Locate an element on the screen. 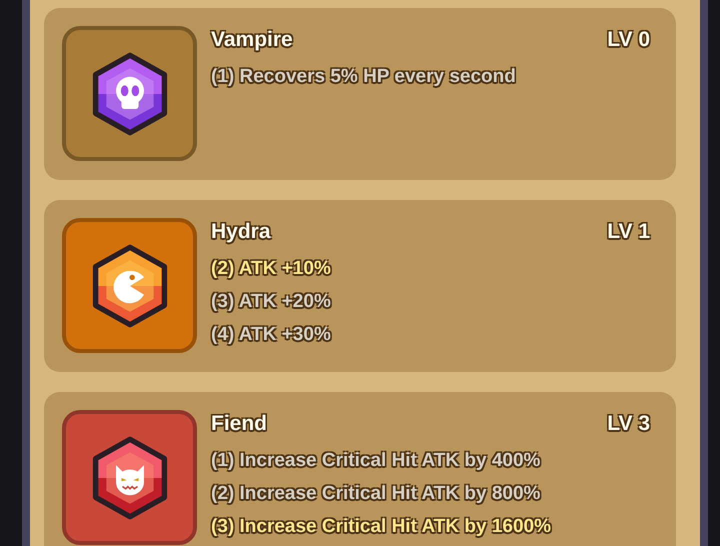  skill-name: Fiend is located at coordinates (239, 424).